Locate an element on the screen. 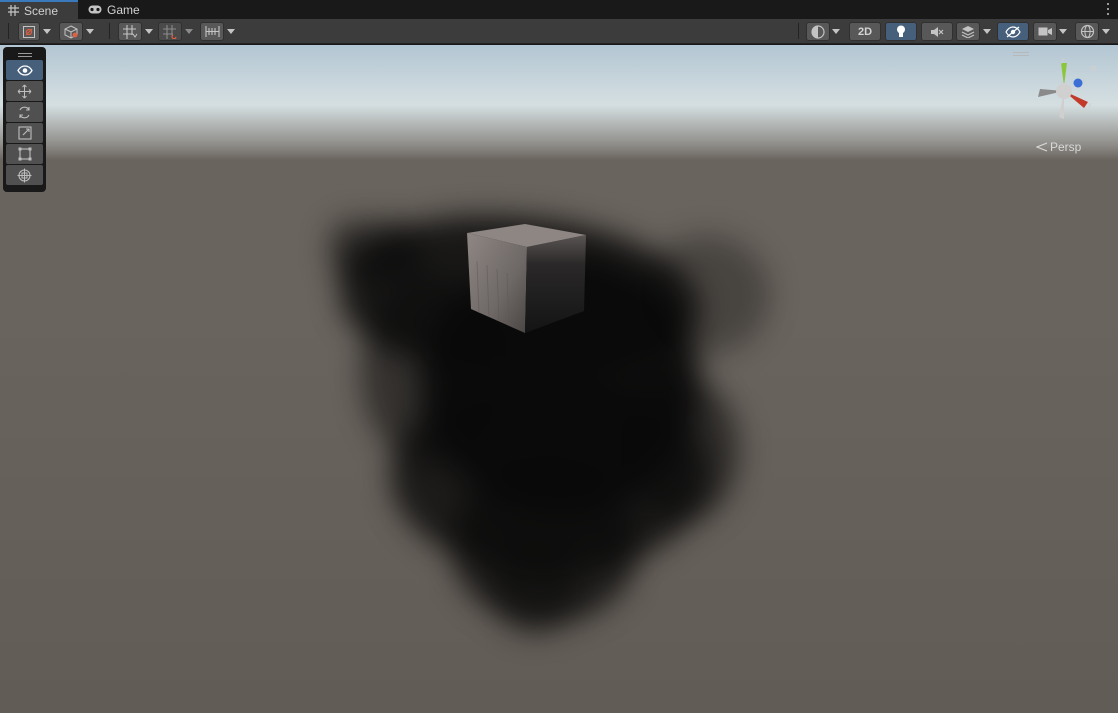  transform-icon is located at coordinates (24, 175).